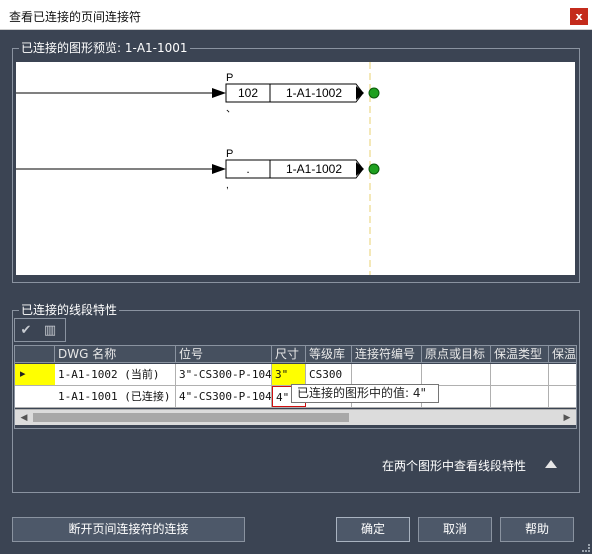 This screenshot has width=592, height=554. I want to click on column-header-insulation-type: 保温类型, so click(520, 354).